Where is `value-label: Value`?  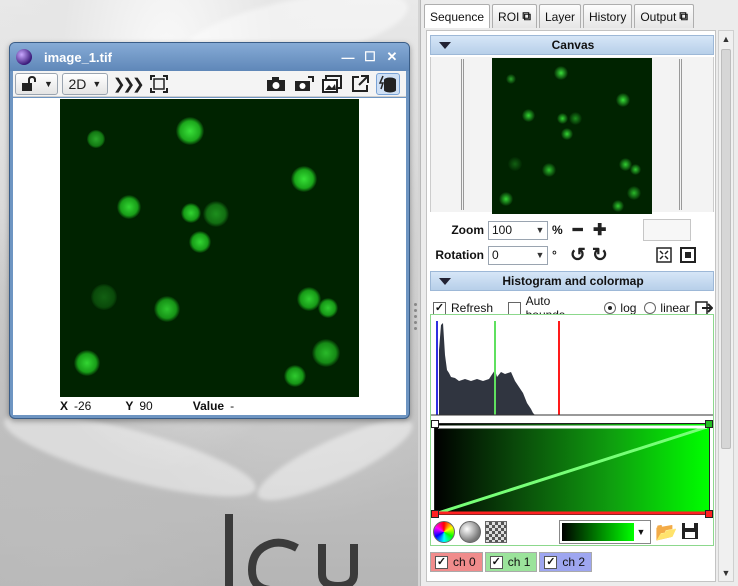
value-label: Value is located at coordinates (208, 406).